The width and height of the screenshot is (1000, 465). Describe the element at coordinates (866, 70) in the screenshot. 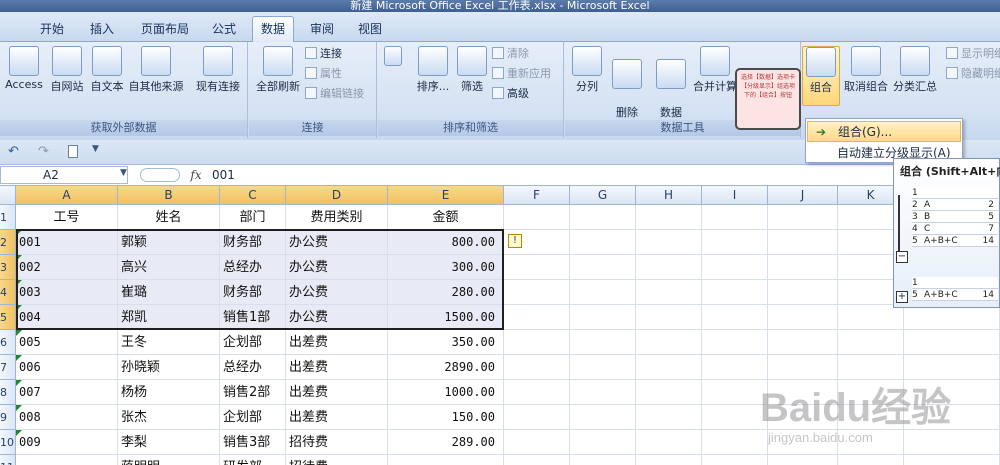

I see `ungroup-button: 取消组合` at that location.